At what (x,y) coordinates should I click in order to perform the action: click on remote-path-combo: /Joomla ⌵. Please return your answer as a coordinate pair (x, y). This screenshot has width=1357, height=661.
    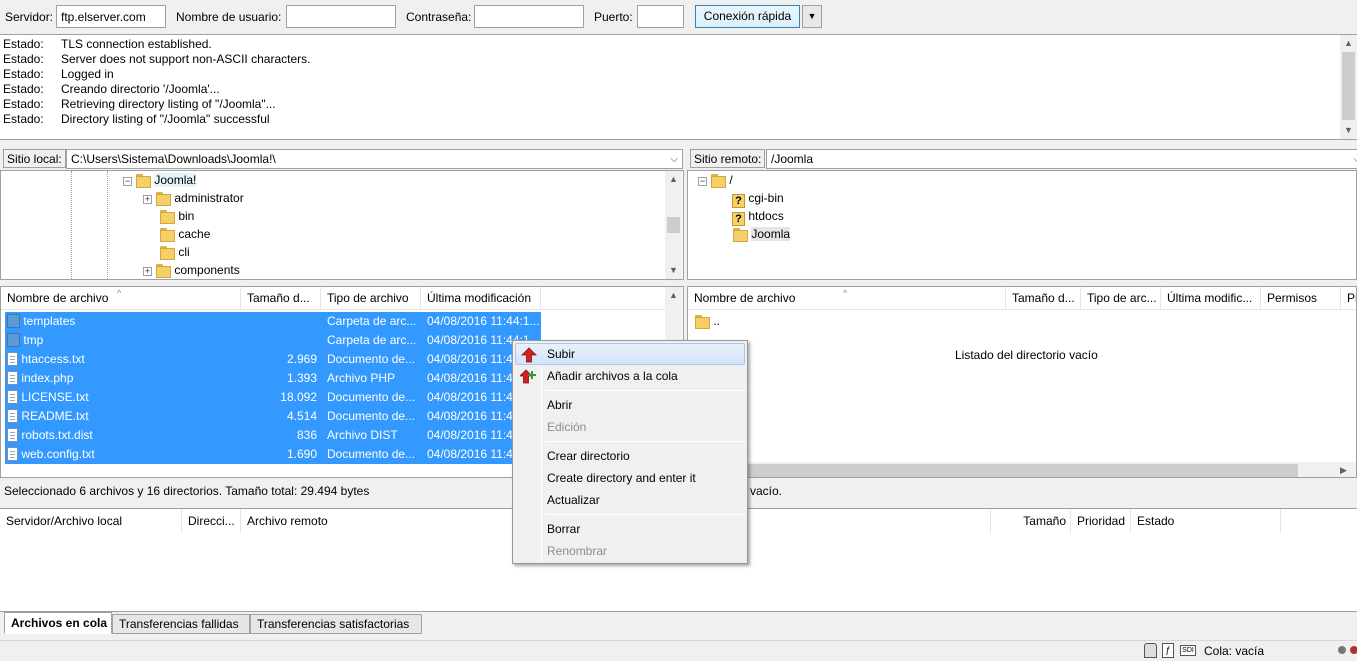
    Looking at the image, I should click on (1061, 159).